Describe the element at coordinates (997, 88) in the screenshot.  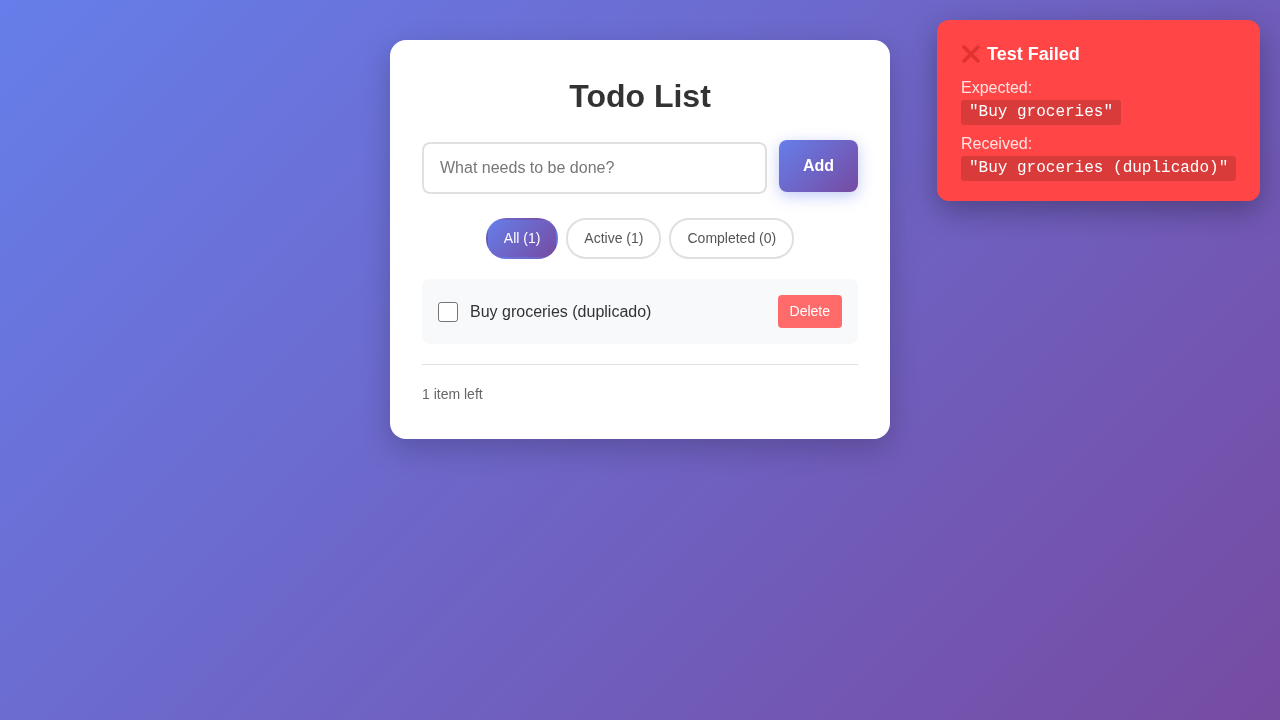
I see `field-label: Expected:` at that location.